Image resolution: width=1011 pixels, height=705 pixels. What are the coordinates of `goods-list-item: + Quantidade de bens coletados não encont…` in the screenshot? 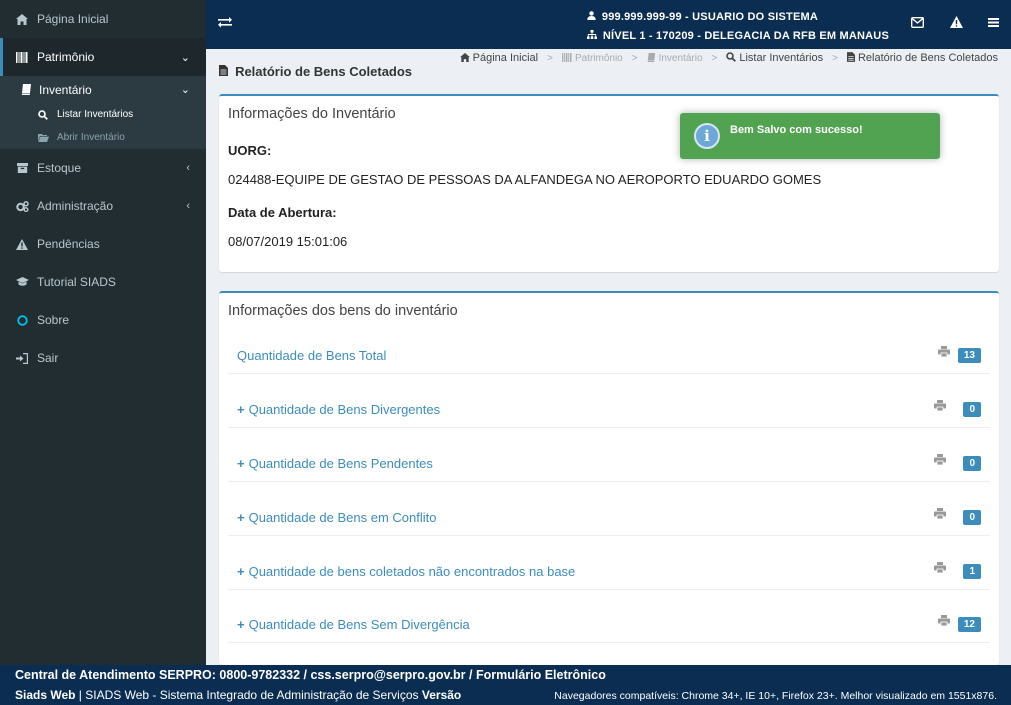 It's located at (609, 571).